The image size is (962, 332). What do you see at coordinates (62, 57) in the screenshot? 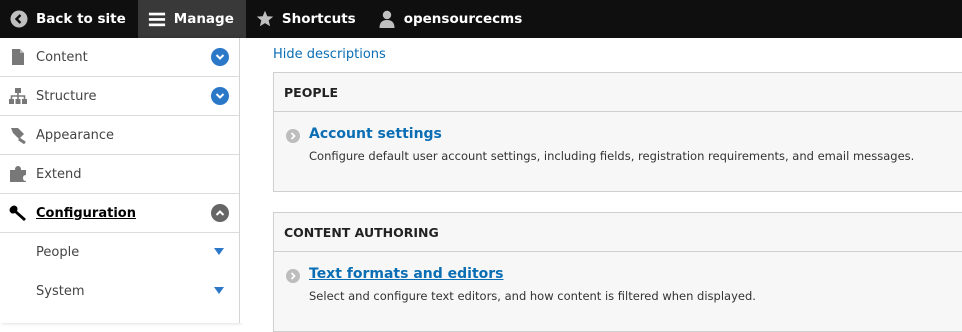
I see `sidebar-item-label: Content` at bounding box center [62, 57].